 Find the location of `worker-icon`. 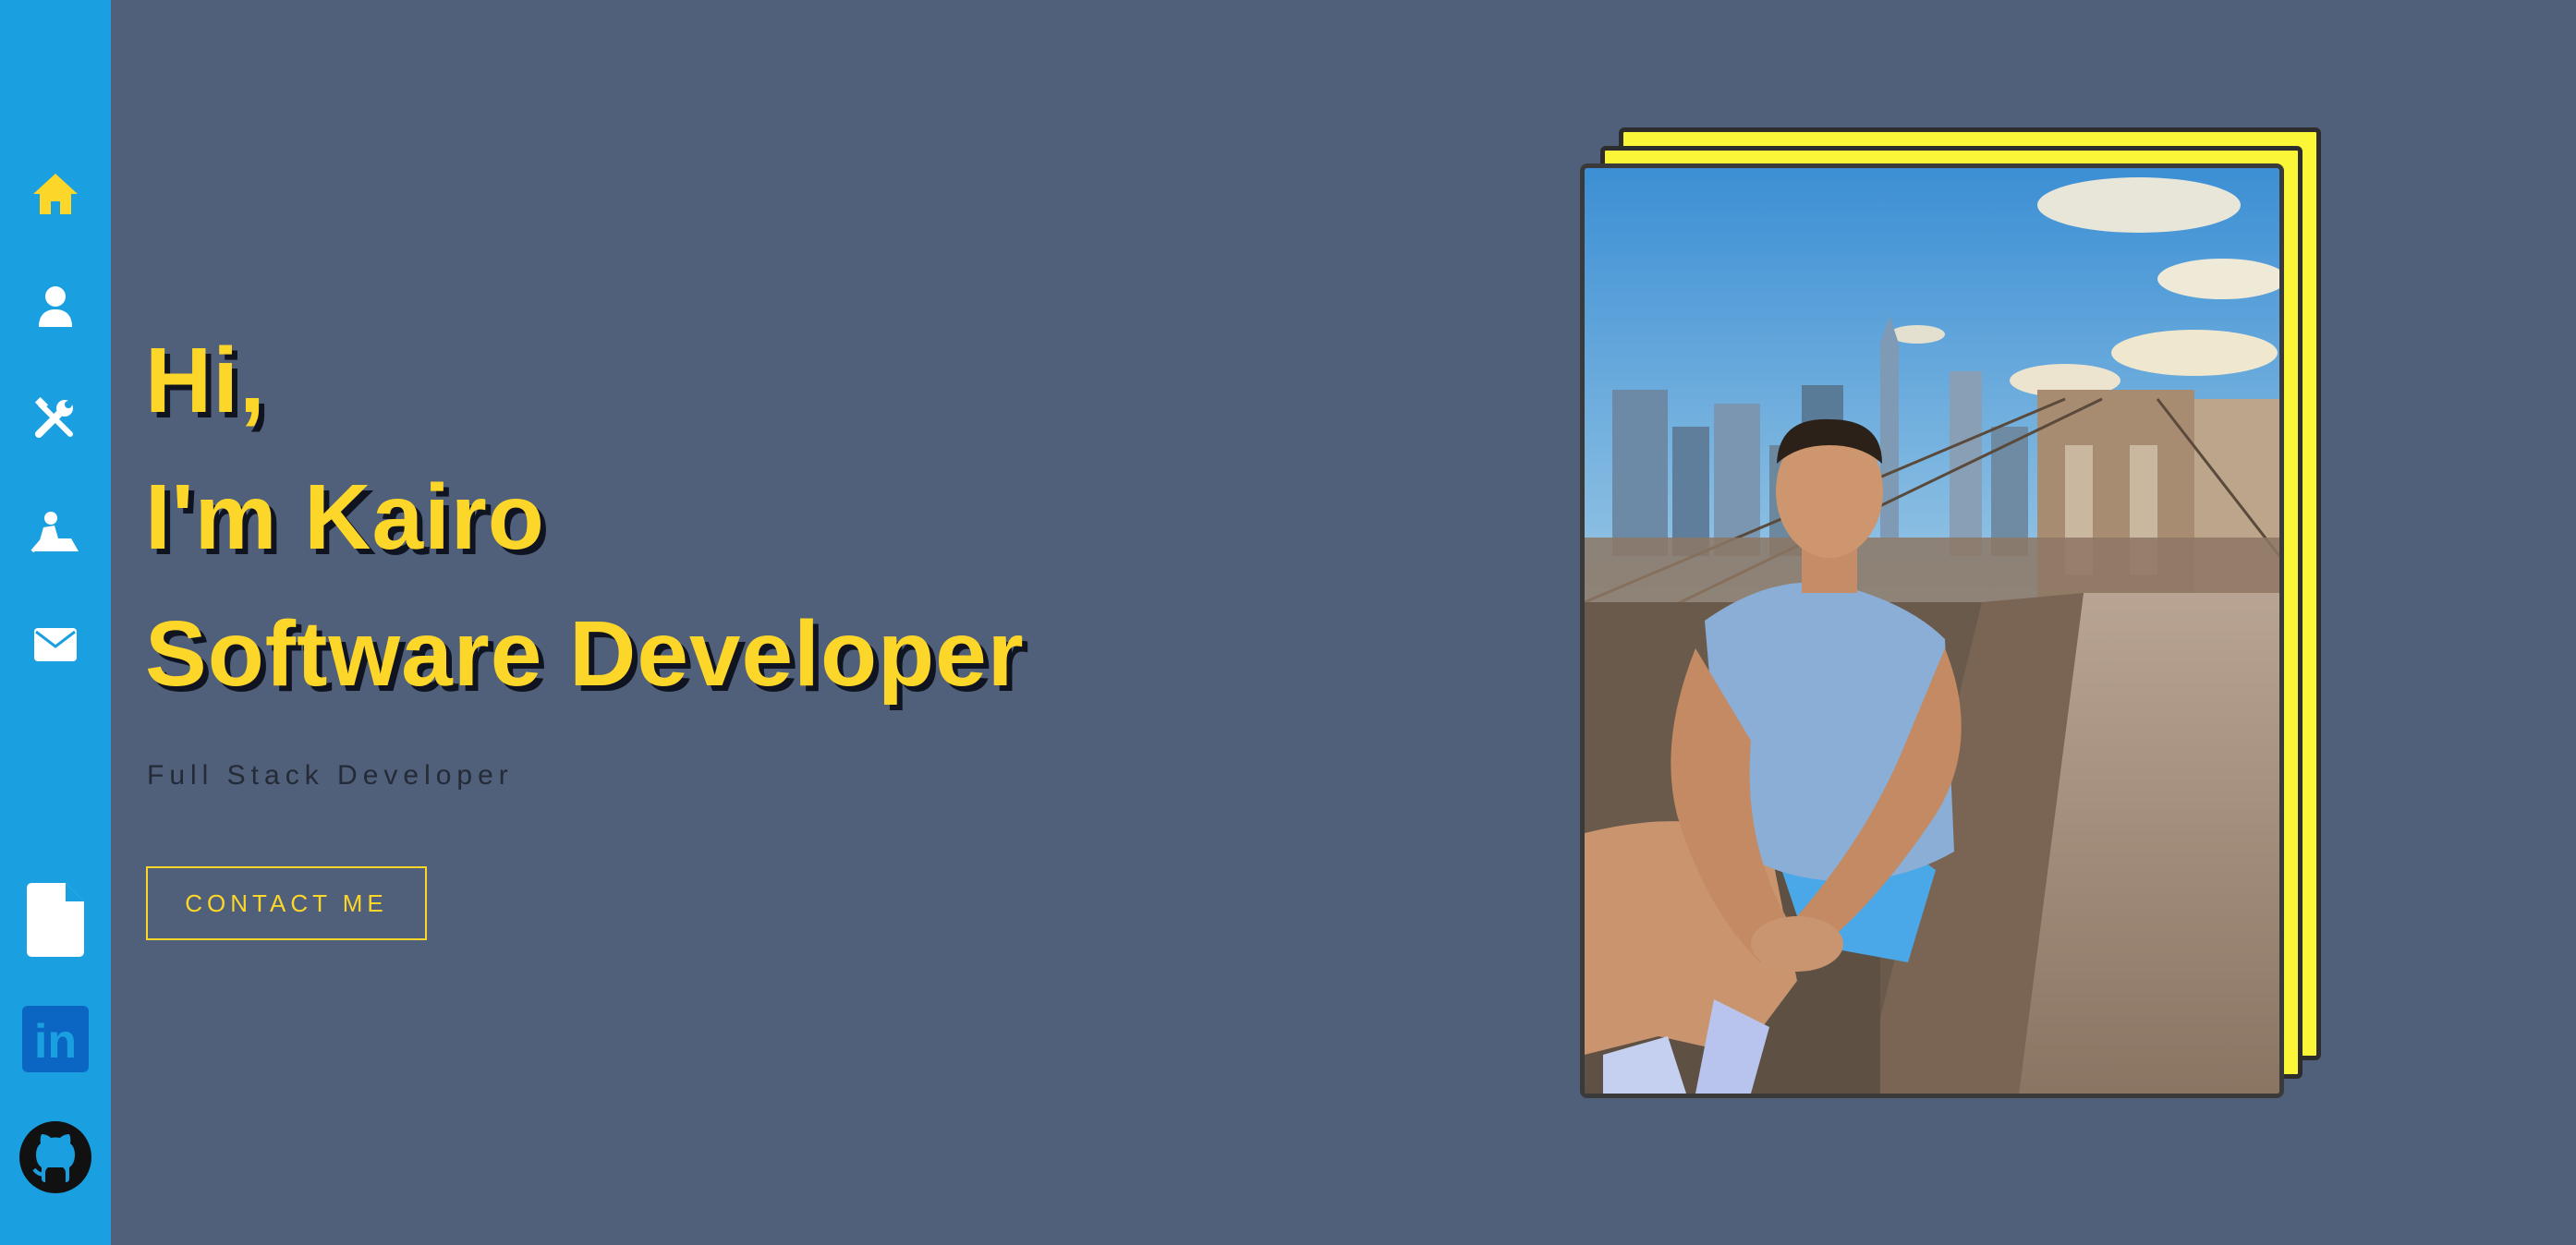

worker-icon is located at coordinates (54, 532).